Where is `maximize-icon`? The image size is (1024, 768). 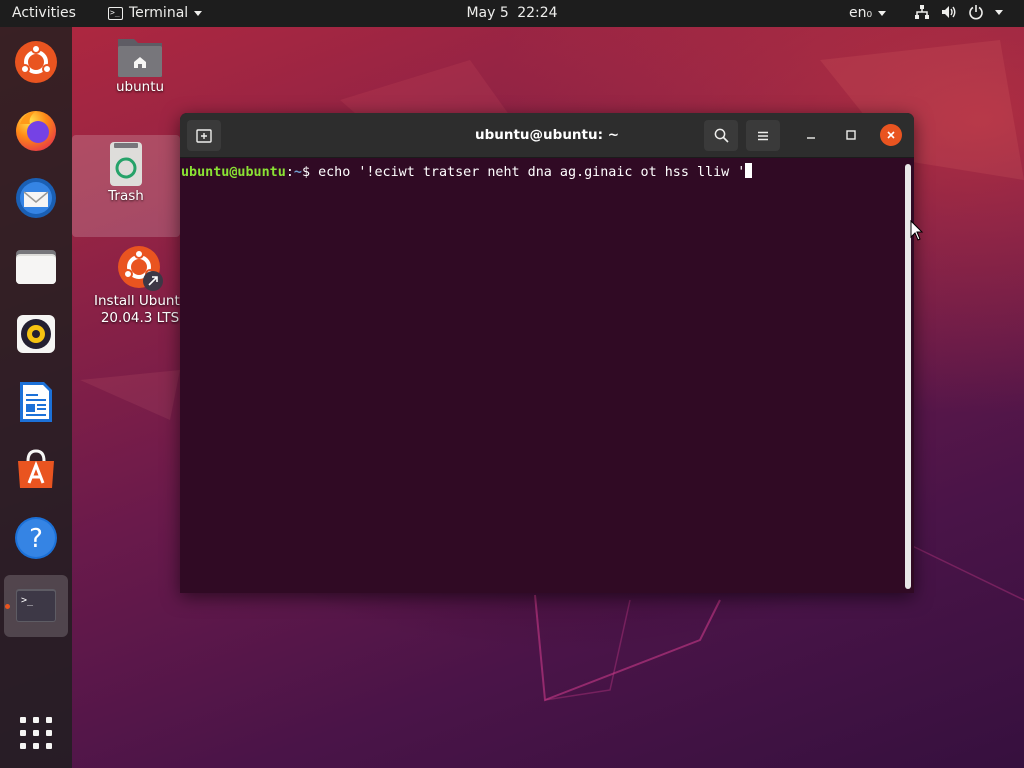 maximize-icon is located at coordinates (851, 135).